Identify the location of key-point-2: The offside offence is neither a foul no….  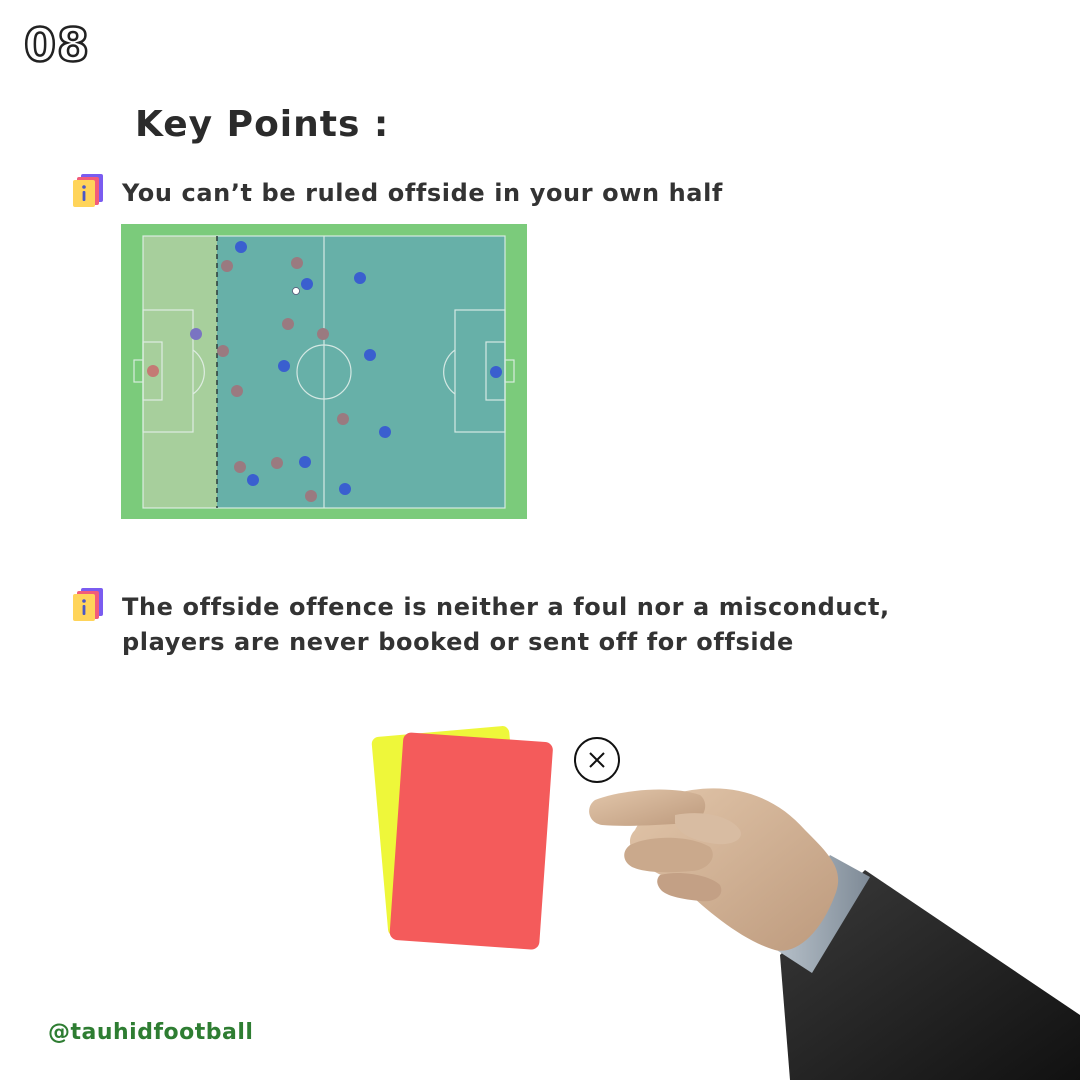
(481, 624).